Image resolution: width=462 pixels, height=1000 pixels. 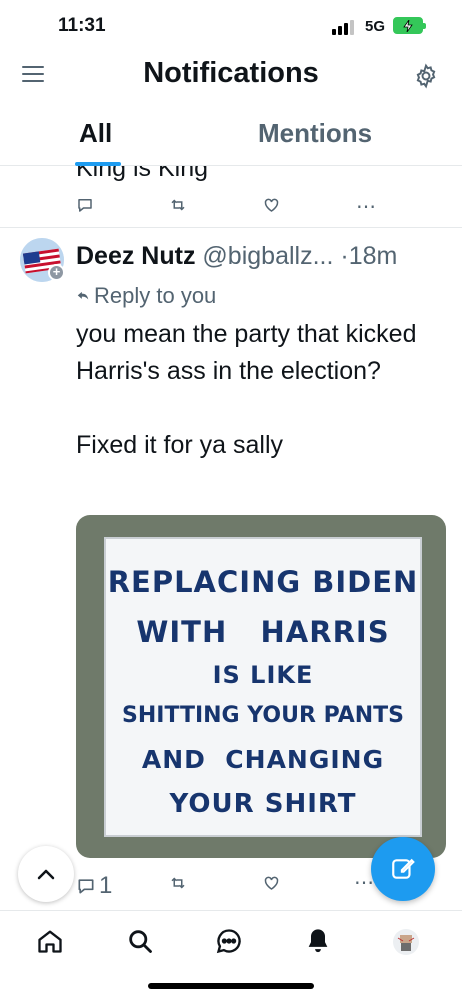 I want to click on notifications-icon, so click(x=318, y=943).